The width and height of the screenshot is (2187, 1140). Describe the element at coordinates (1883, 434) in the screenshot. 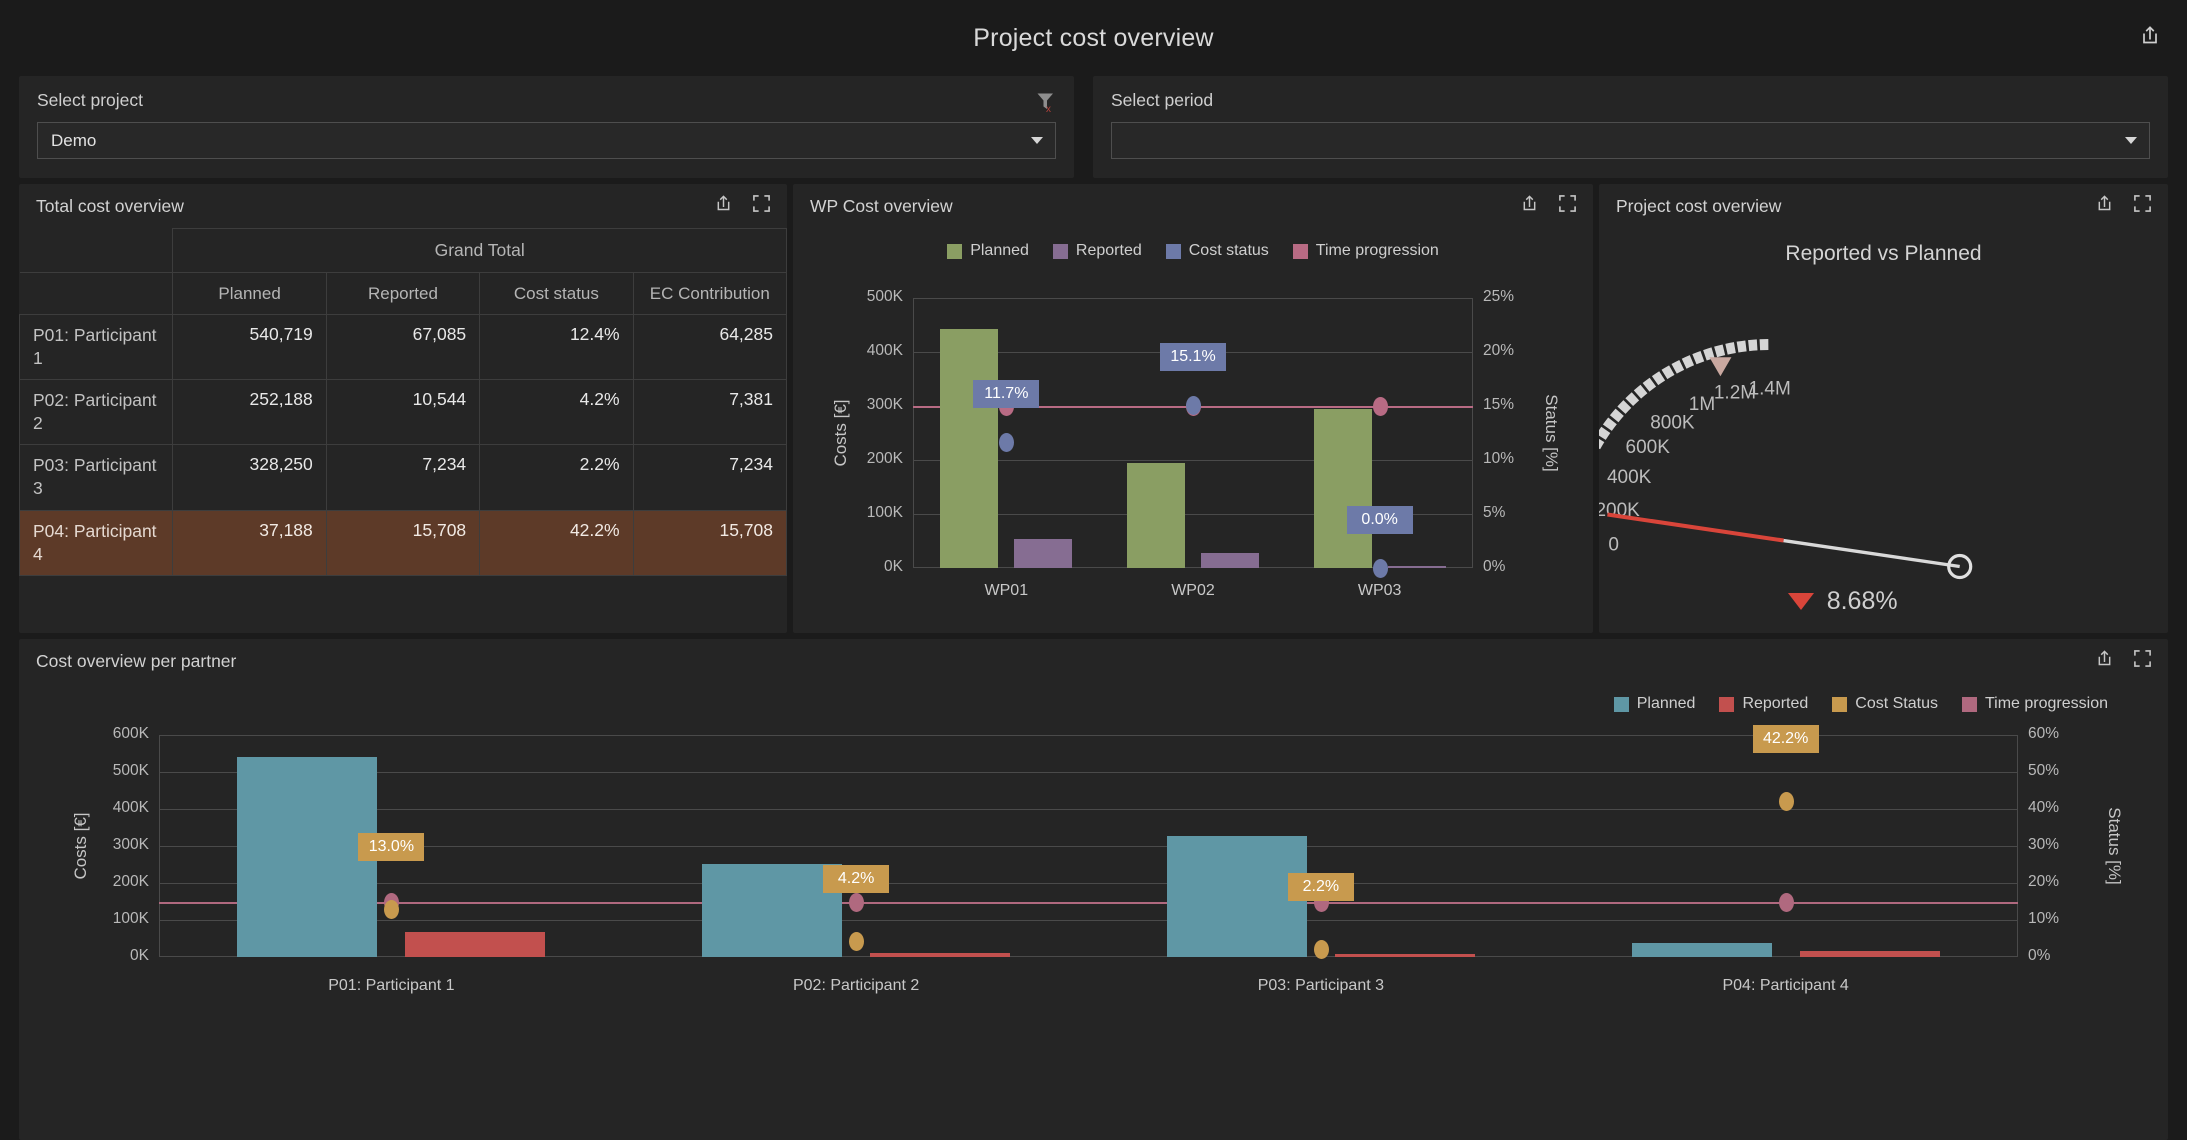

I see `gauge-chart: 0 200K 400K 600K 800K 1M 1.2M 1.4M 8.68%` at that location.